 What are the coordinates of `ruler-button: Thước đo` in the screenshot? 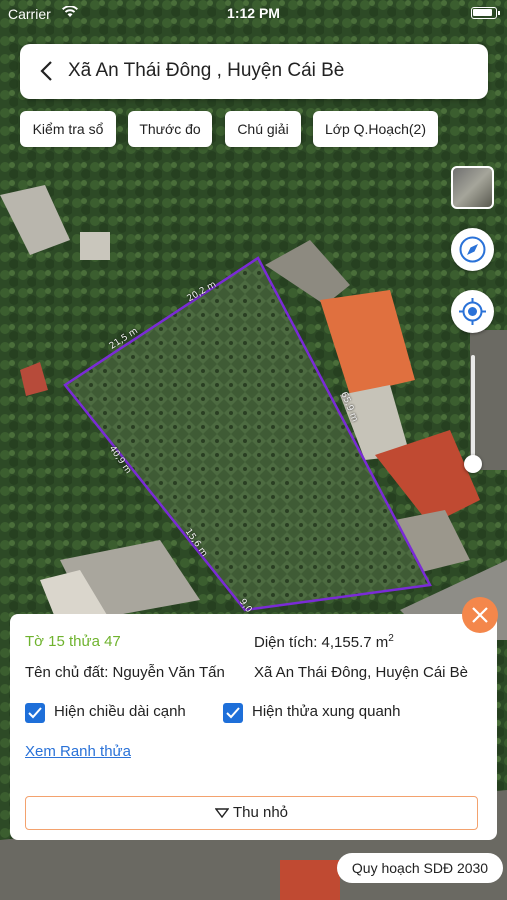 It's located at (170, 129).